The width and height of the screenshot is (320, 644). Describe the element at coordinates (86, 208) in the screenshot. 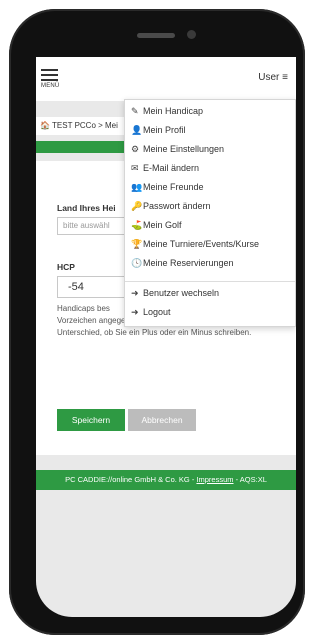

I see `country-label: Land Ihres Hei` at that location.